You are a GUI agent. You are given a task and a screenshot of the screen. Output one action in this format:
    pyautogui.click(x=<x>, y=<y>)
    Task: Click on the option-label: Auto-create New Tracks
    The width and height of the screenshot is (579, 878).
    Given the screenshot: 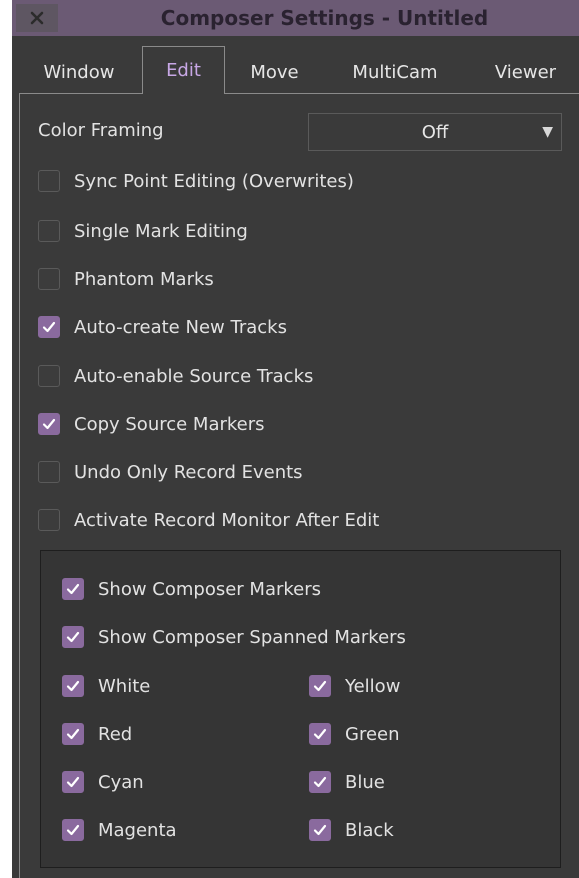 What is the action you would take?
    pyautogui.click(x=180, y=327)
    